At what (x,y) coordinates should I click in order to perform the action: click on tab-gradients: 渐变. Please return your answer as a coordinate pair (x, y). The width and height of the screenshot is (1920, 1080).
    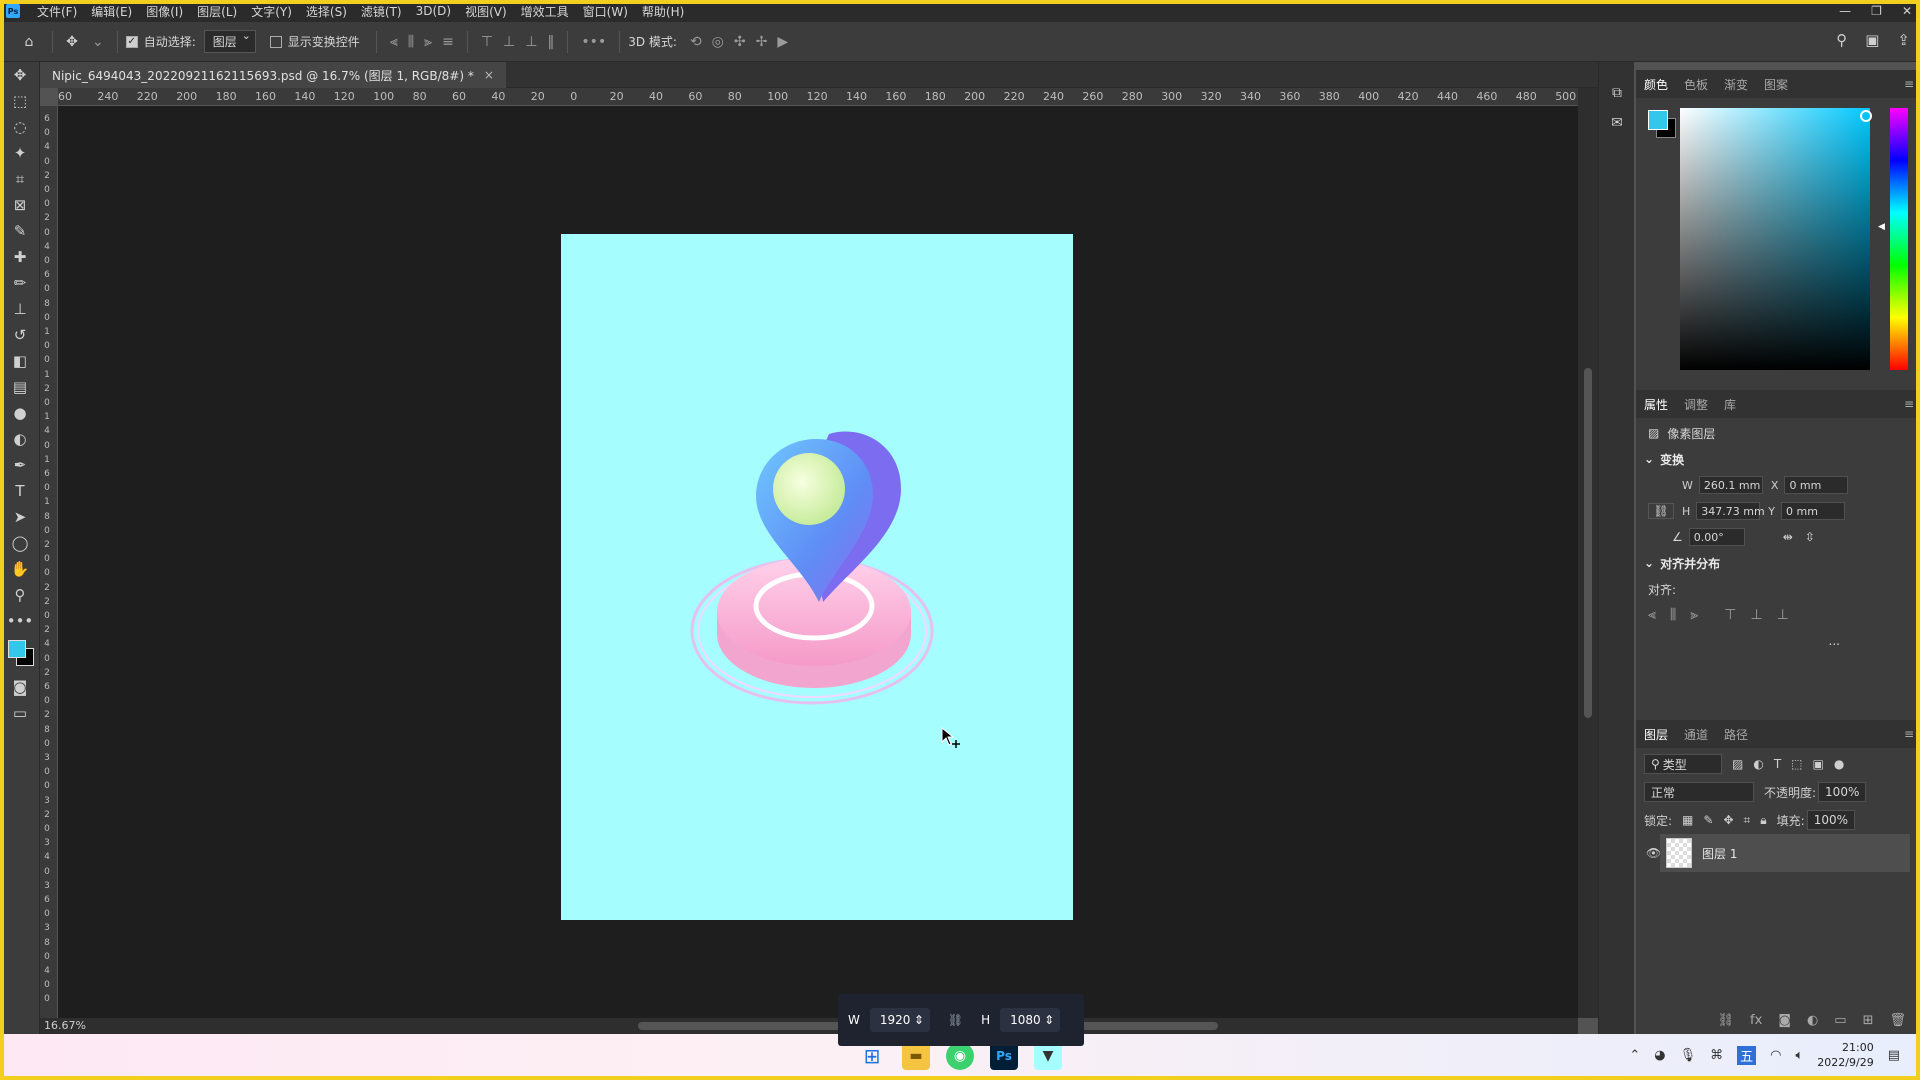
    Looking at the image, I should click on (1736, 84).